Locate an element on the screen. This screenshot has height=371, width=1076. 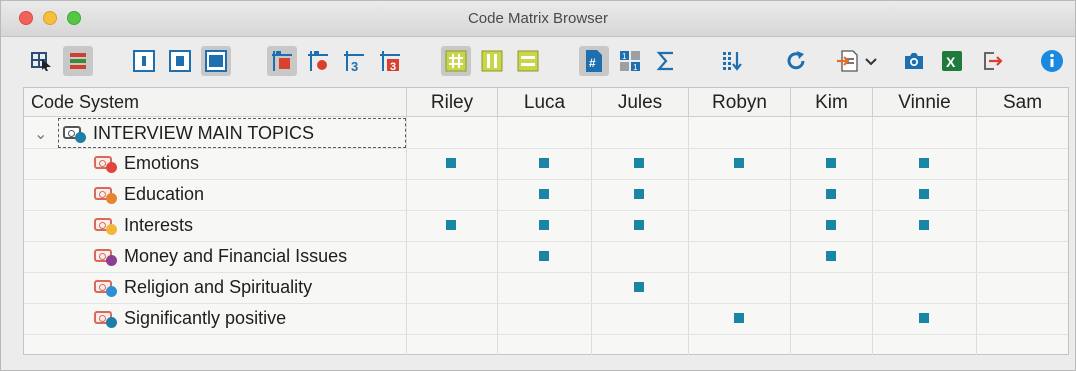
code-grid-icon is located at coordinates (282, 61).